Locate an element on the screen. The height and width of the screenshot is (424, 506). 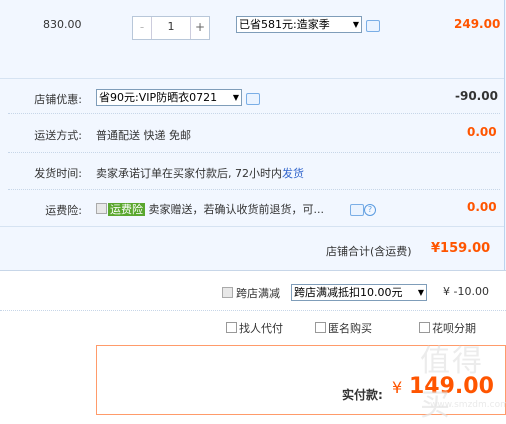
anonymous-checkbox is located at coordinates (320, 327).